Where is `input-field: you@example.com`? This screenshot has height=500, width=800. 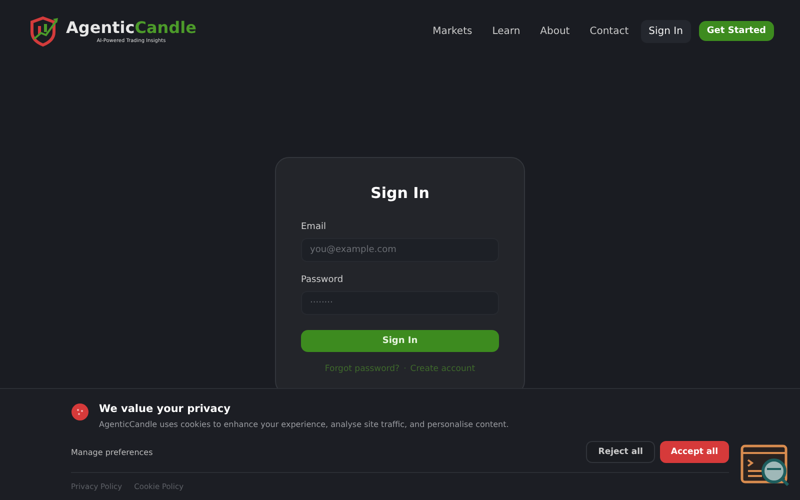 input-field: you@example.com is located at coordinates (400, 250).